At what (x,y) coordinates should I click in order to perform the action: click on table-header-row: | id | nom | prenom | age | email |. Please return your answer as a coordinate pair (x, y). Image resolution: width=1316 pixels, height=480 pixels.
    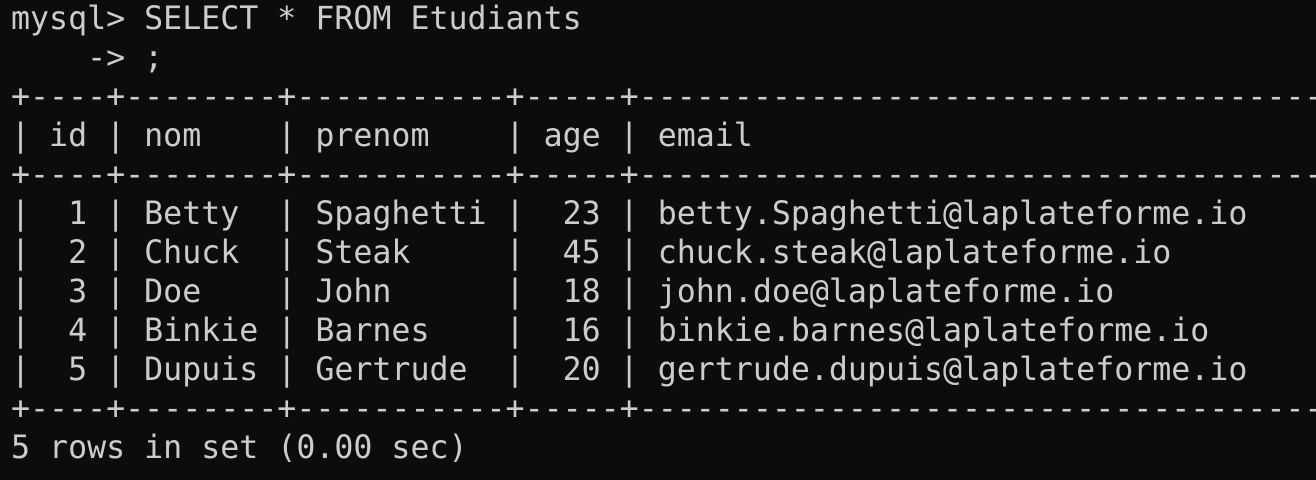
    Looking at the image, I should click on (663, 136).